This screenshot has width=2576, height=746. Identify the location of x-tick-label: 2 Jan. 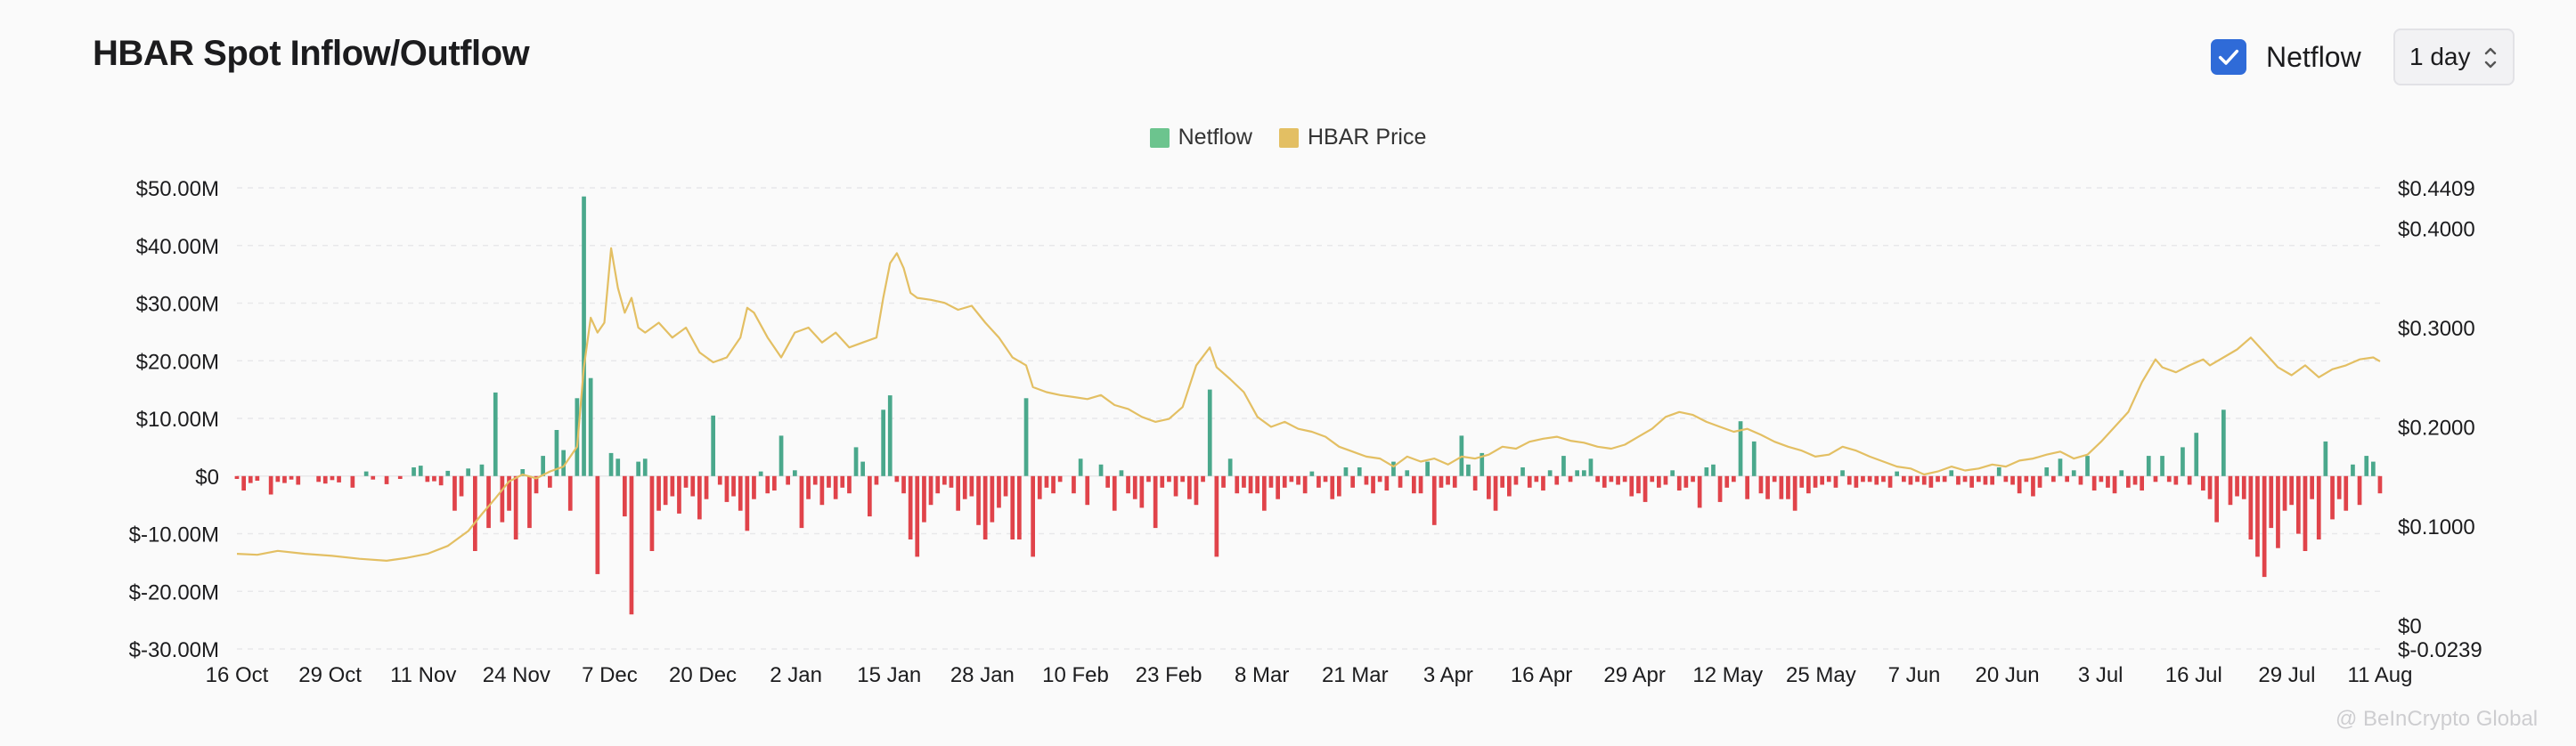
(796, 675).